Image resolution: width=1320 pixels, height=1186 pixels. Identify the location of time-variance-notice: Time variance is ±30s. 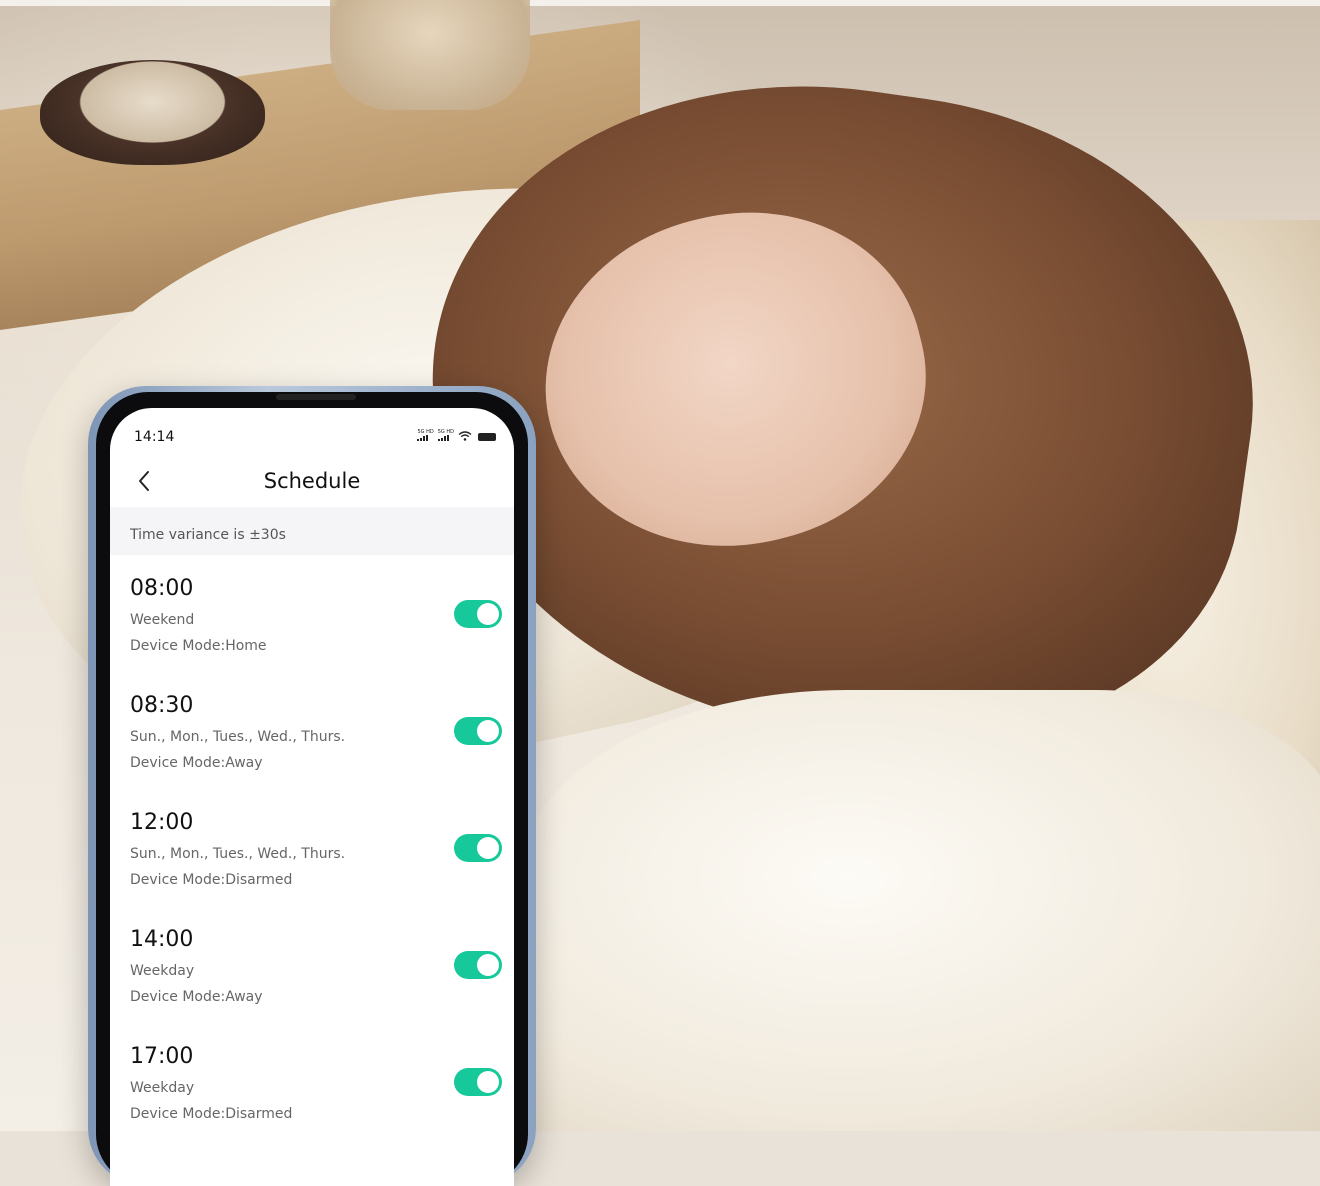
(312, 531).